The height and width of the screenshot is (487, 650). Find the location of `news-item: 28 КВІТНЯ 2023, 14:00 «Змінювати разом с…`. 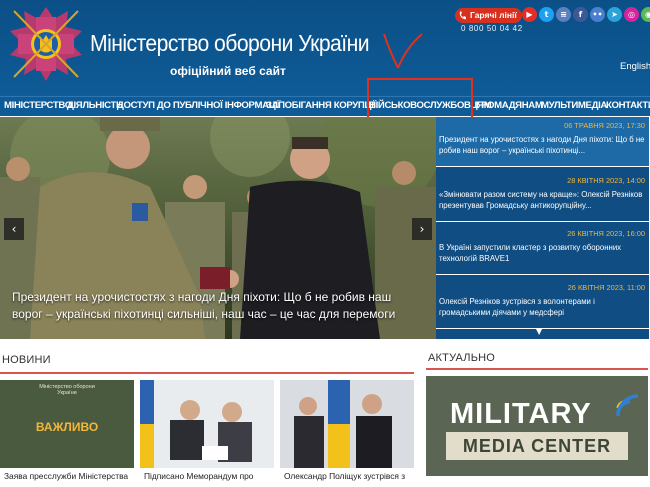

news-item: 28 КВІТНЯ 2023, 14:00 «Змінювати разом с… is located at coordinates (542, 197).